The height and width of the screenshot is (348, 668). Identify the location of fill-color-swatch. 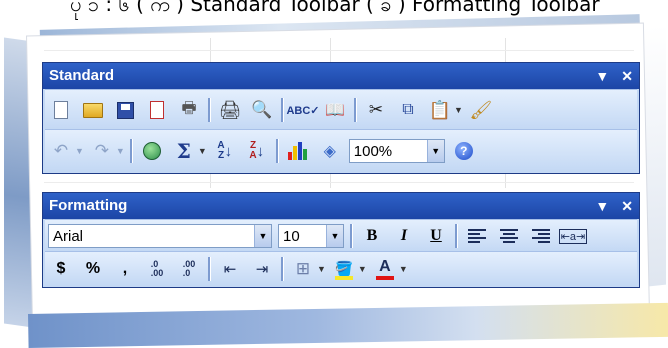
(343, 278).